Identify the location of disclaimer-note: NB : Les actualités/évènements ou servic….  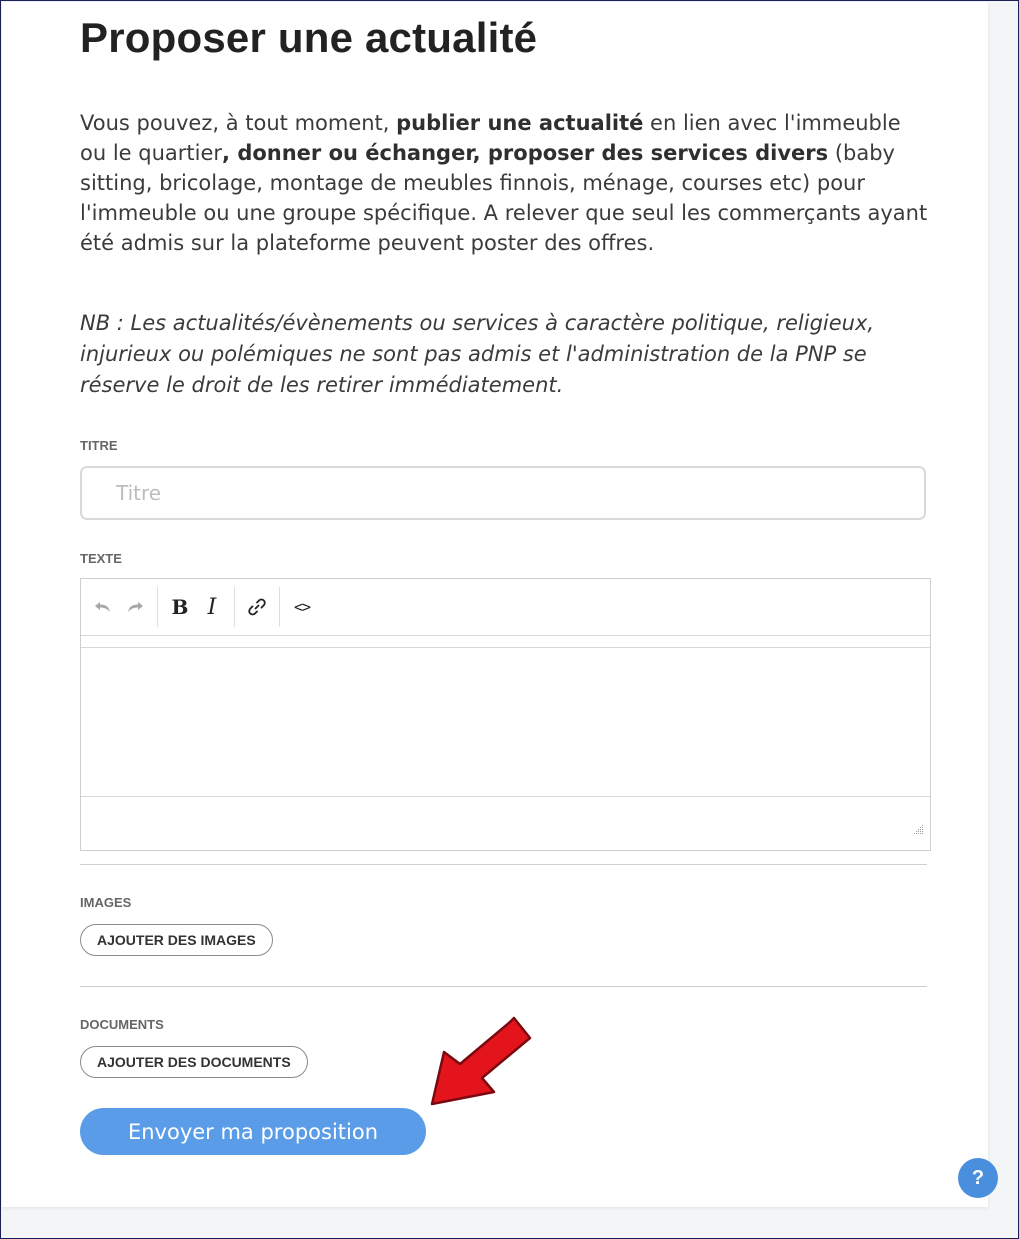
(477, 354).